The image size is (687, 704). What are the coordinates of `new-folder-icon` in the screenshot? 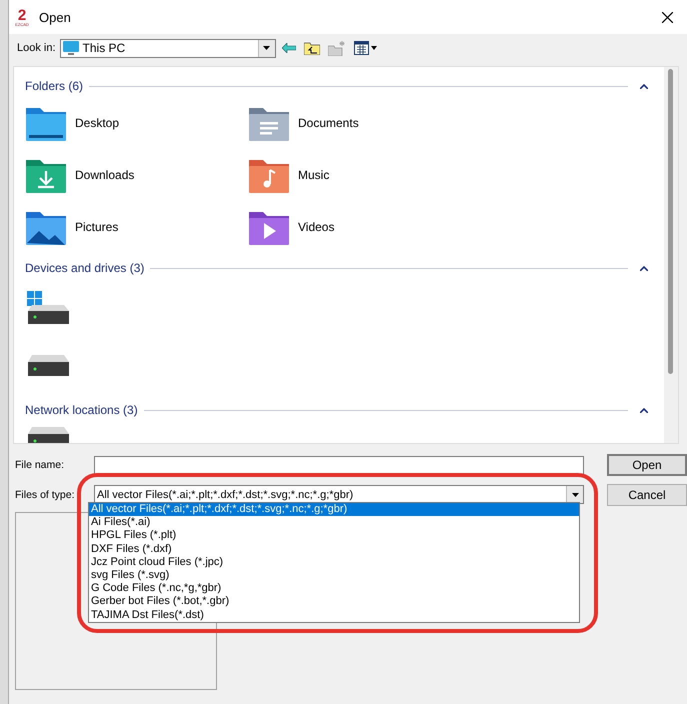 It's located at (337, 48).